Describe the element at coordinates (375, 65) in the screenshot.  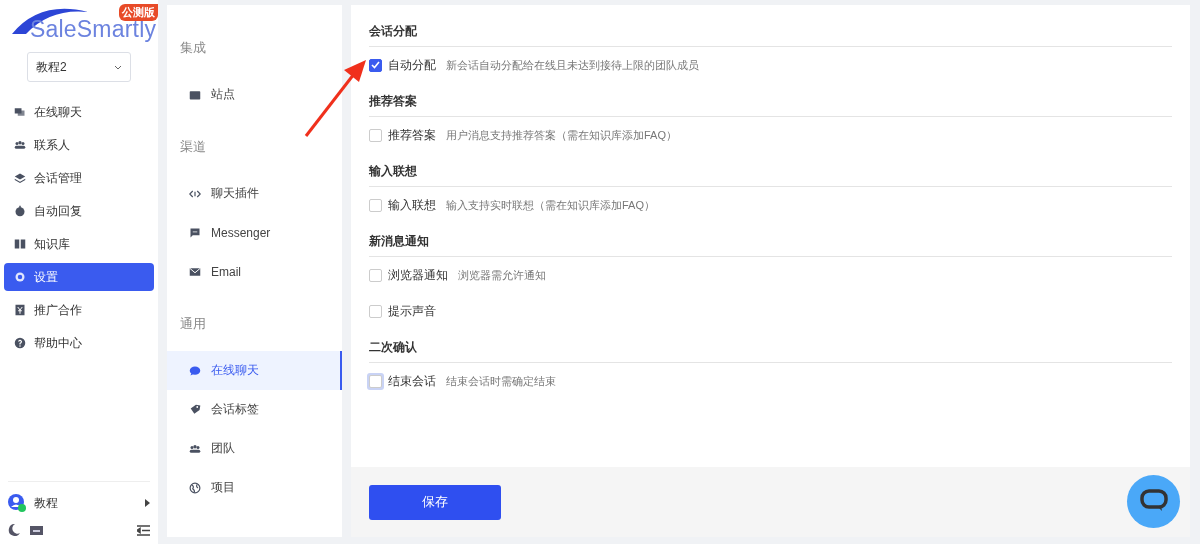
I see `checkbox` at that location.